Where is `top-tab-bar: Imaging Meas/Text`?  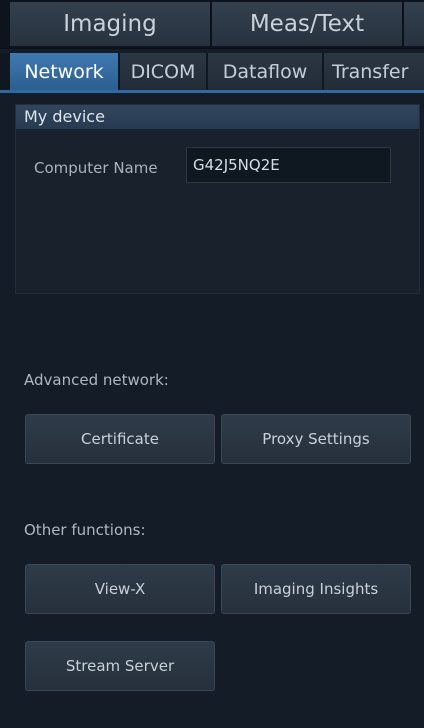
top-tab-bar: Imaging Meas/Text is located at coordinates (212, 24).